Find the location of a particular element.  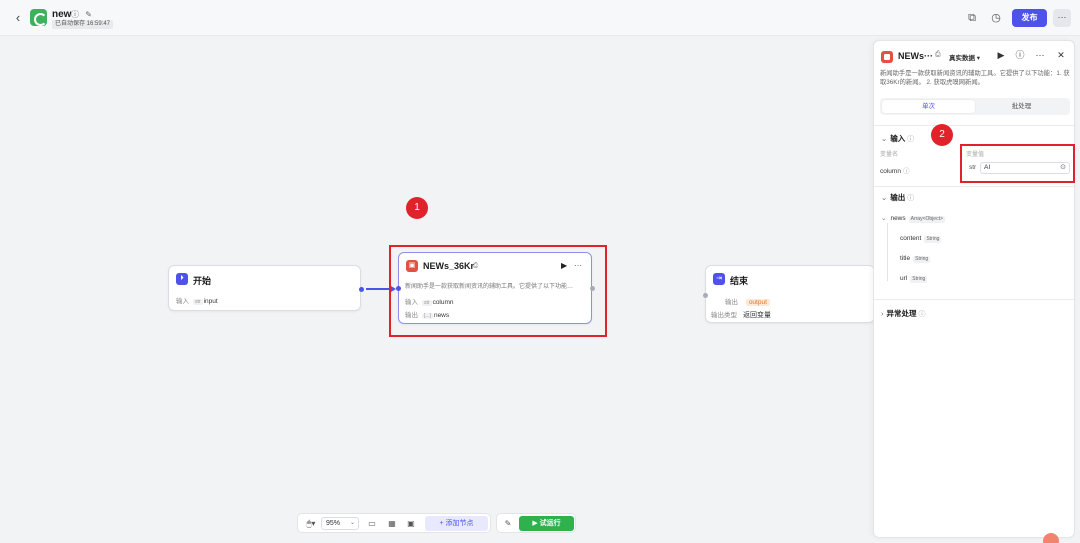

back-arrow-icon: ‹ is located at coordinates (18, 18).